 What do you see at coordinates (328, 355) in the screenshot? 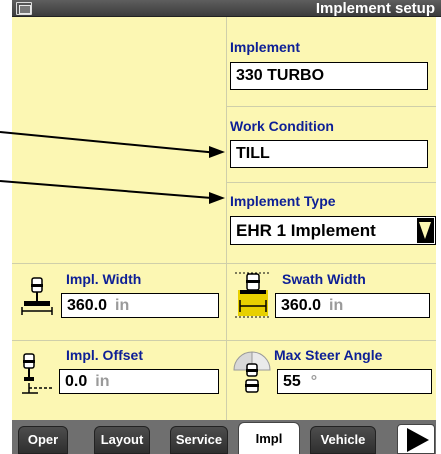
I see `max-steer-angle-label: Max Steer Angle` at bounding box center [328, 355].